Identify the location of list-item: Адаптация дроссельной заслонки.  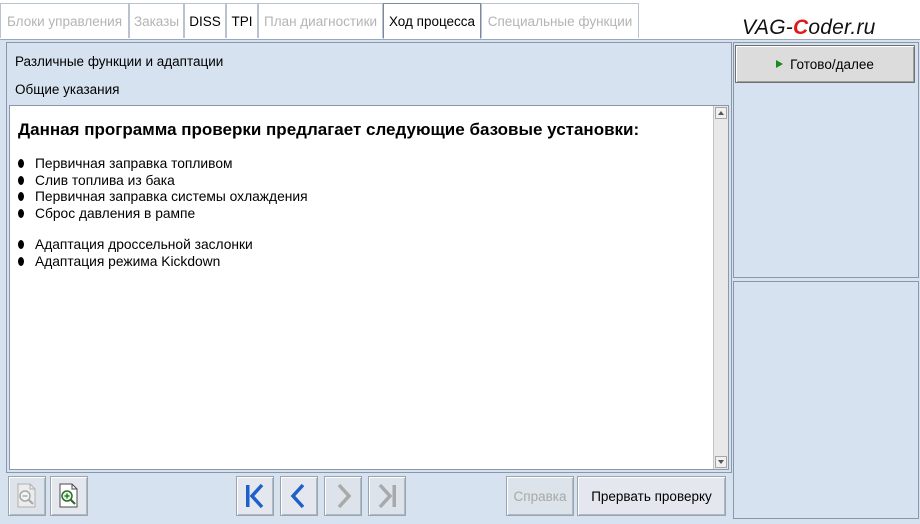
(362, 245).